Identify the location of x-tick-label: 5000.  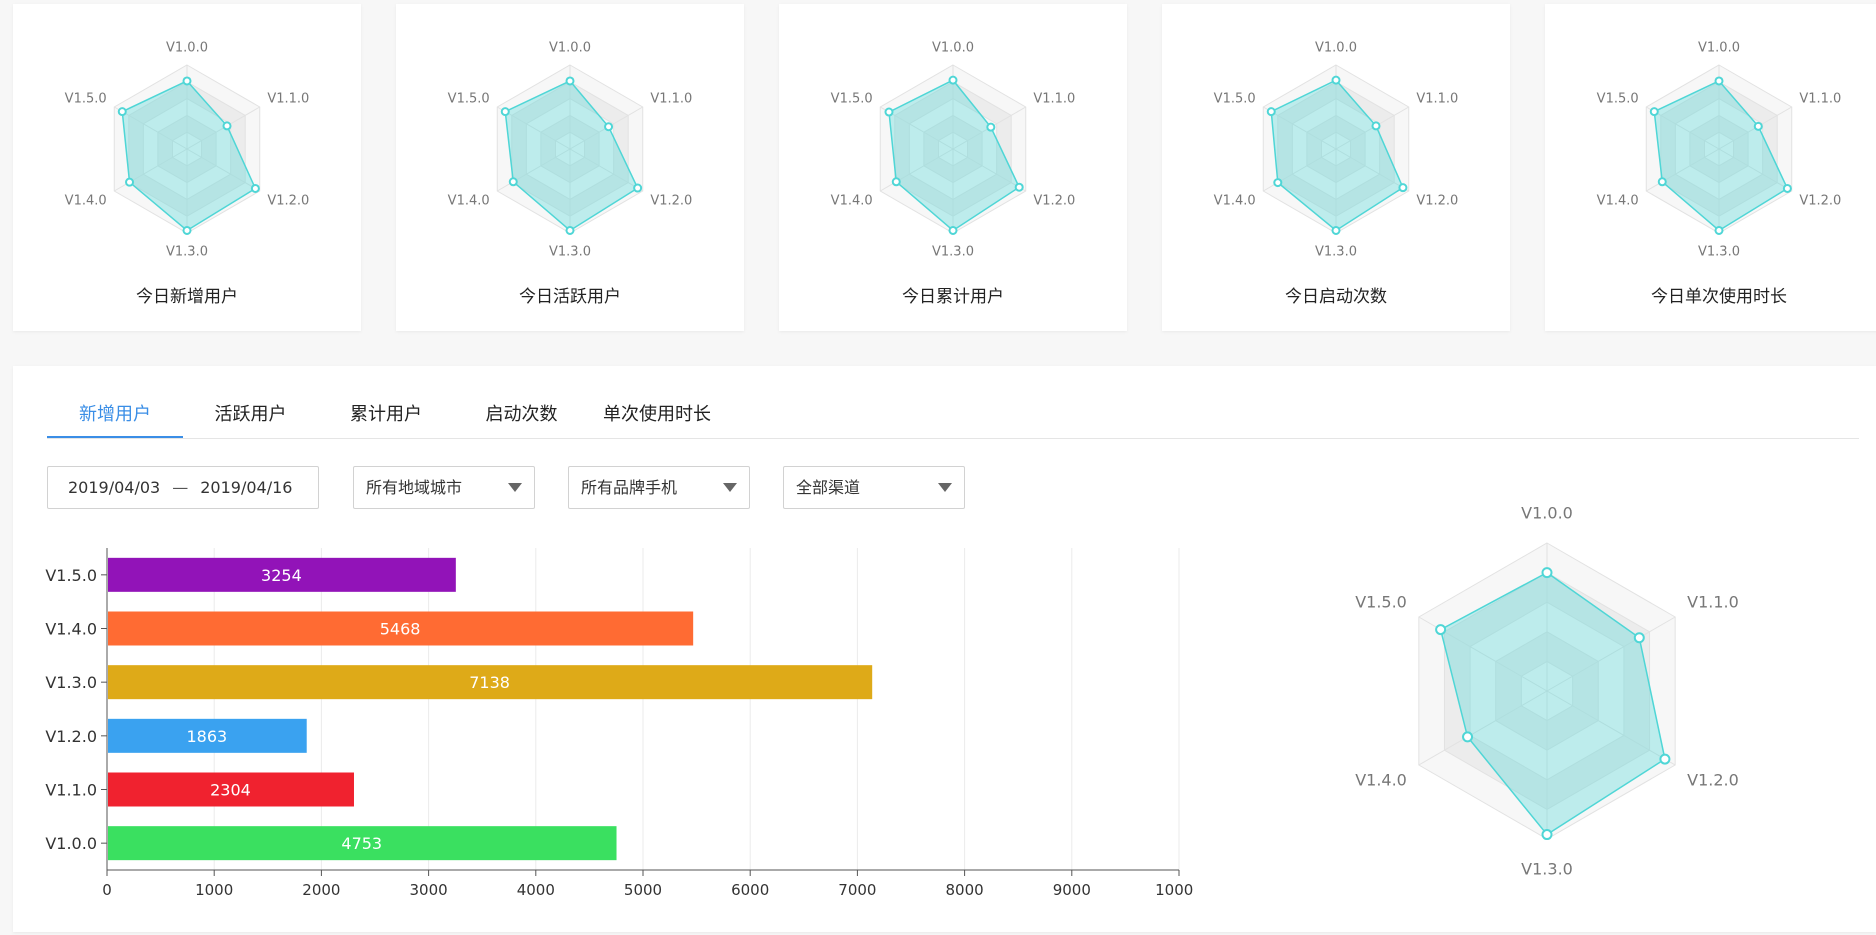
(643, 890).